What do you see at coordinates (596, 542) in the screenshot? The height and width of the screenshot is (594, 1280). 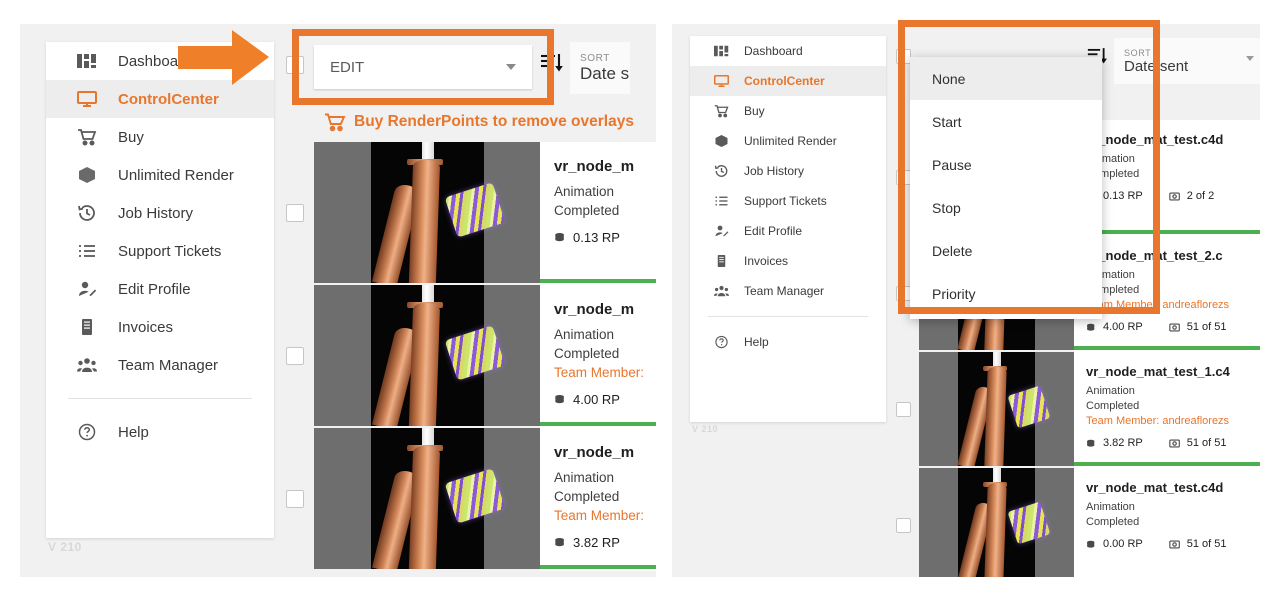 I see `job-rp-value: 3.82 RP` at bounding box center [596, 542].